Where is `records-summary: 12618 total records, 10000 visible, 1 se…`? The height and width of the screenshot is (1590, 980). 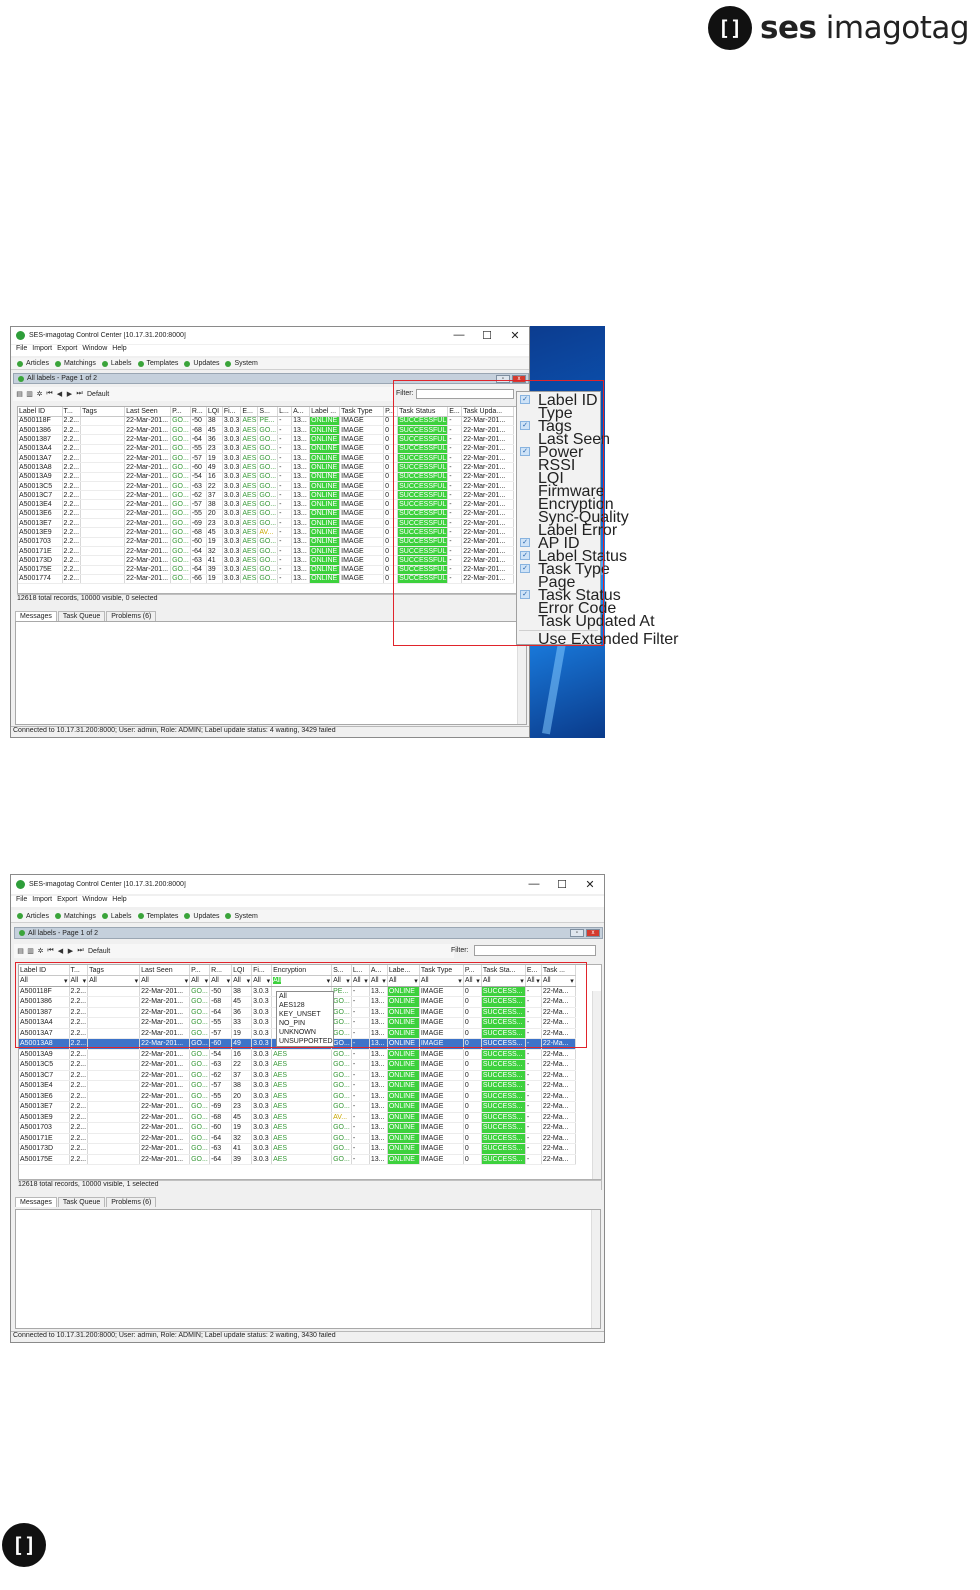
records-summary: 12618 total records, 10000 visible, 1 se… is located at coordinates (310, 1185).